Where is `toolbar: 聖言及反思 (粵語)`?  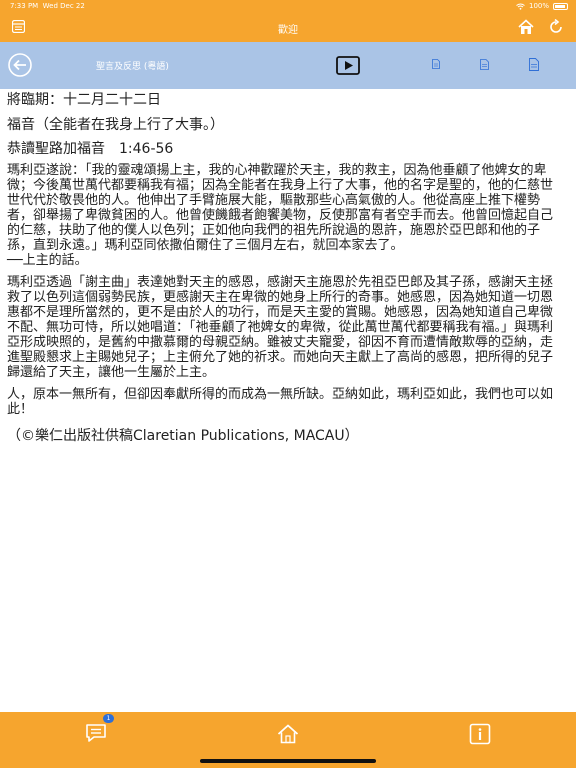 toolbar: 聖言及反思 (粵語) is located at coordinates (288, 65).